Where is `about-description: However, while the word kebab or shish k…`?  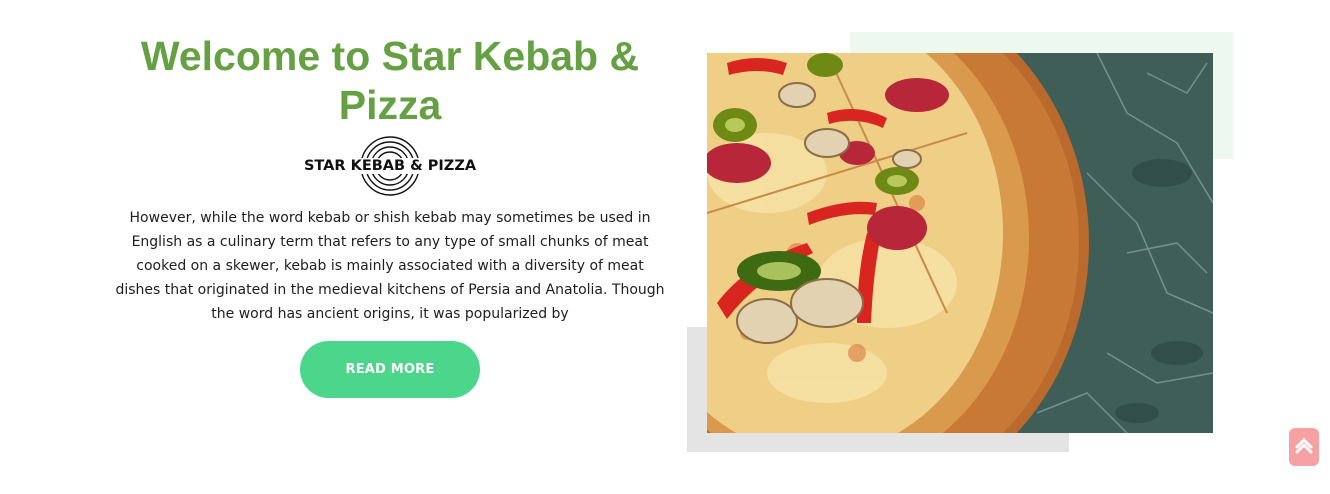
about-description: However, while the word kebab or shish k… is located at coordinates (390, 266).